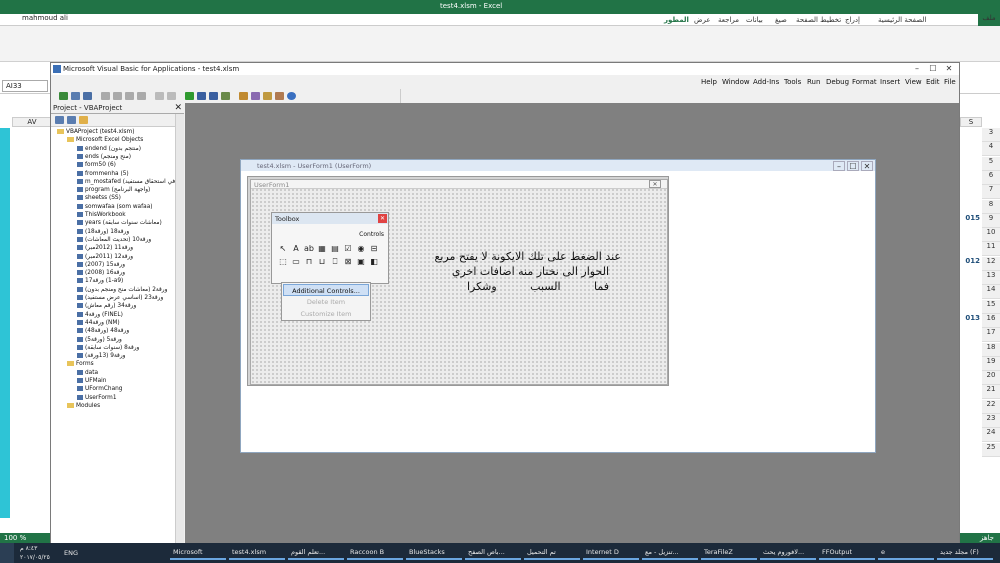  Describe the element at coordinates (159, 96) in the screenshot. I see `undo-icon` at that location.